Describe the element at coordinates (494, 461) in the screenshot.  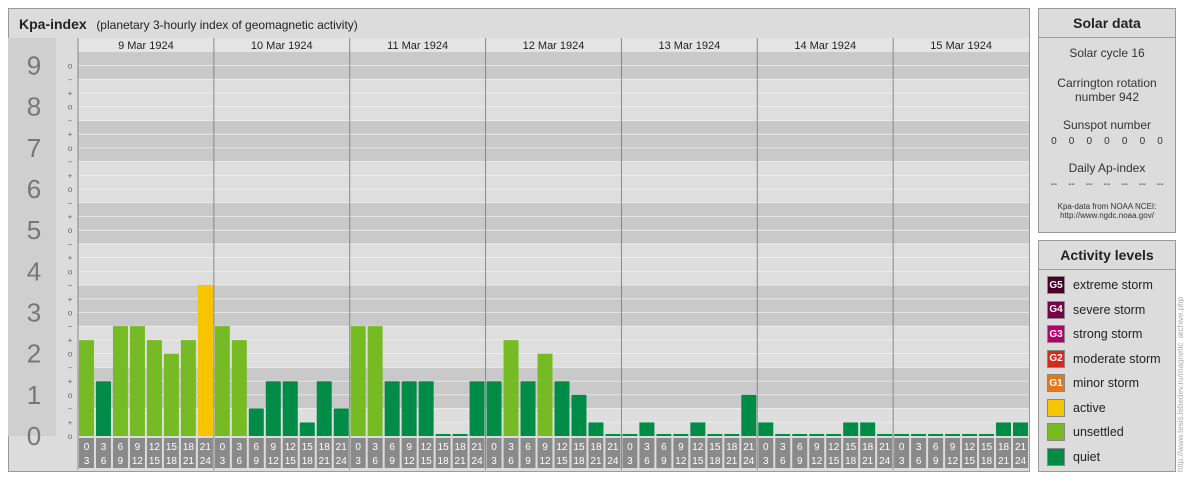
I see `interval-end-label: 3` at that location.